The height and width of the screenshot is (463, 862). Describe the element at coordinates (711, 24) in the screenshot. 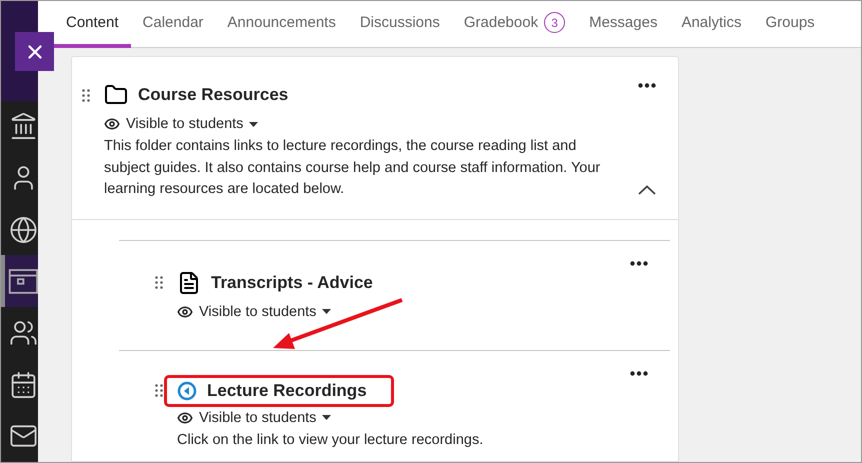

I see `tab: Analytics` at that location.